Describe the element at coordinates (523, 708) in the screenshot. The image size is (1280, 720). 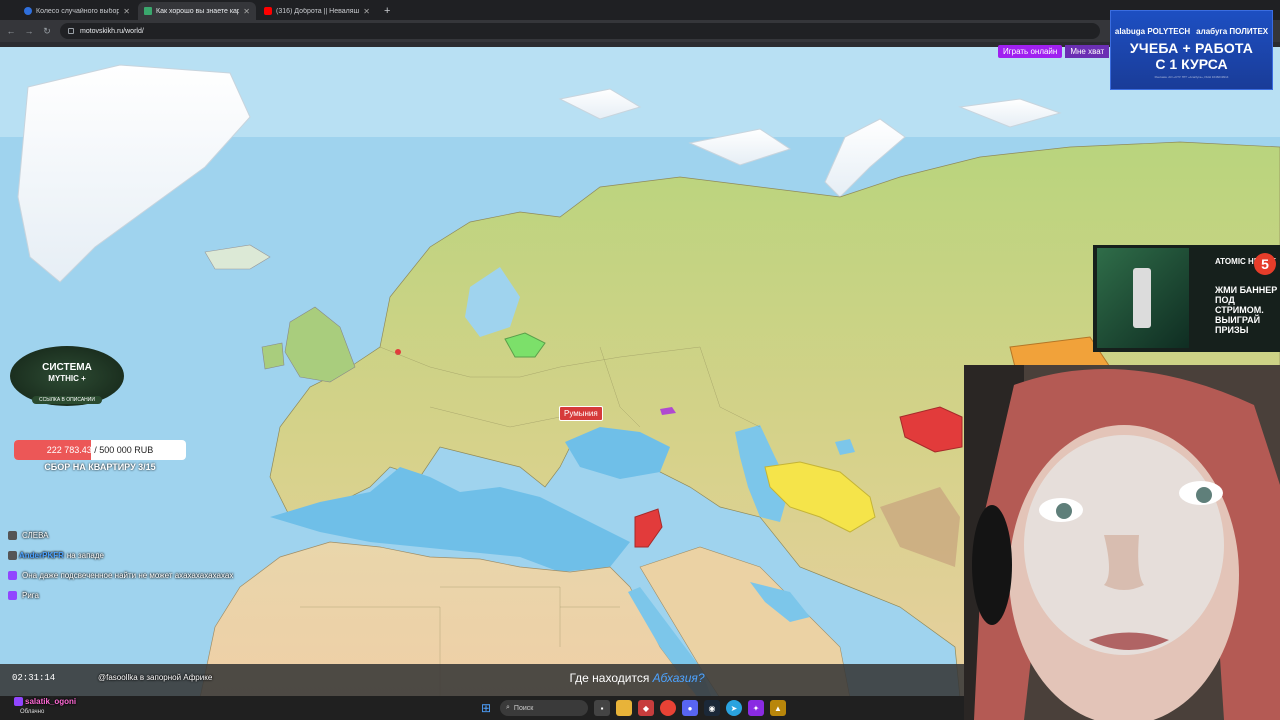
I see `search-label: Поиск` at that location.